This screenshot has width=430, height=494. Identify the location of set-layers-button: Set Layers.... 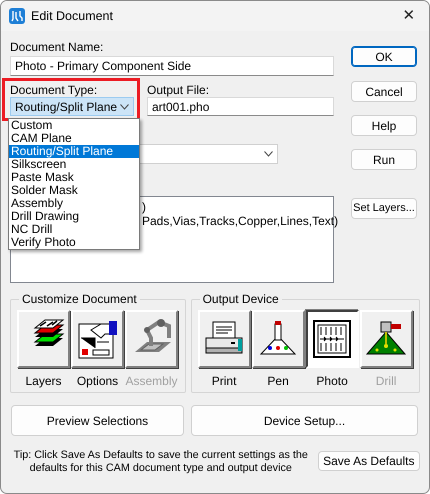
(384, 208).